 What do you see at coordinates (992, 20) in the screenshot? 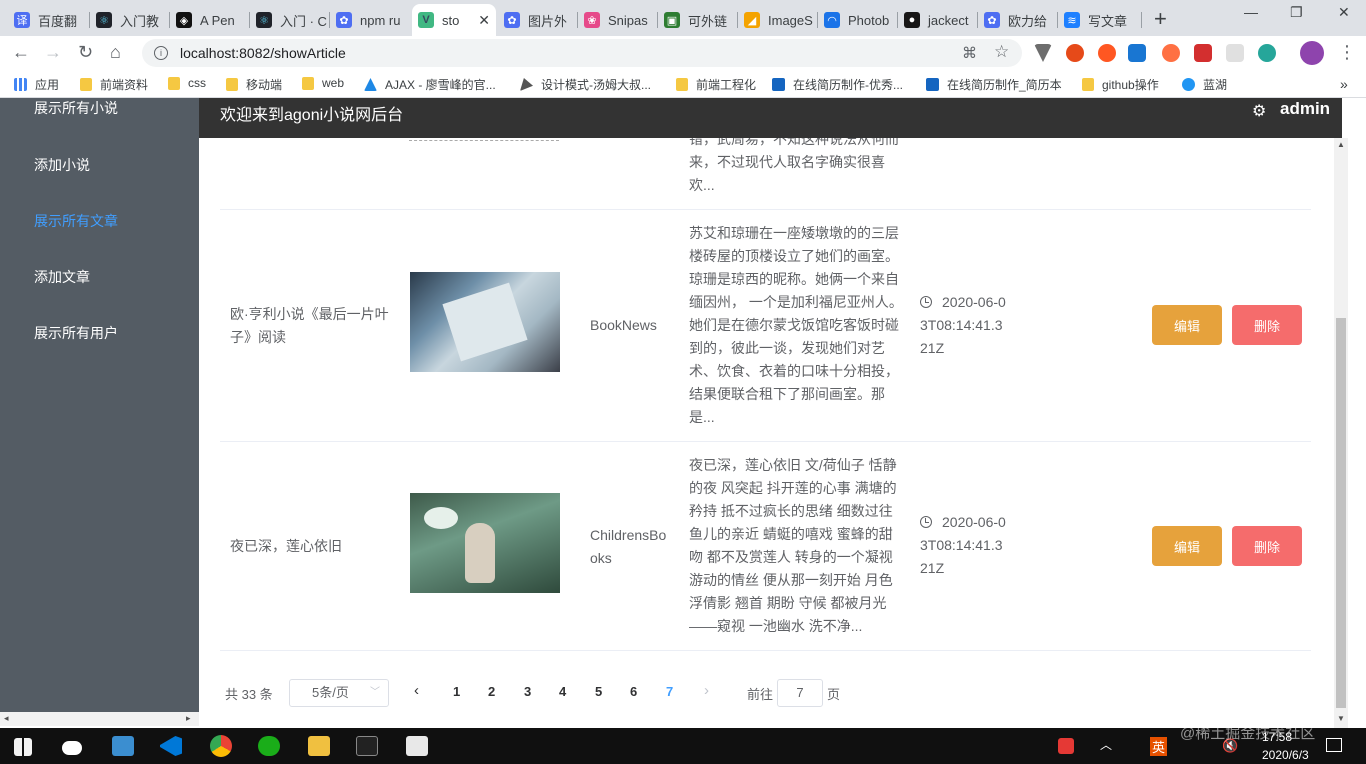
I see `tab-favicon-icon: ✿` at bounding box center [992, 20].